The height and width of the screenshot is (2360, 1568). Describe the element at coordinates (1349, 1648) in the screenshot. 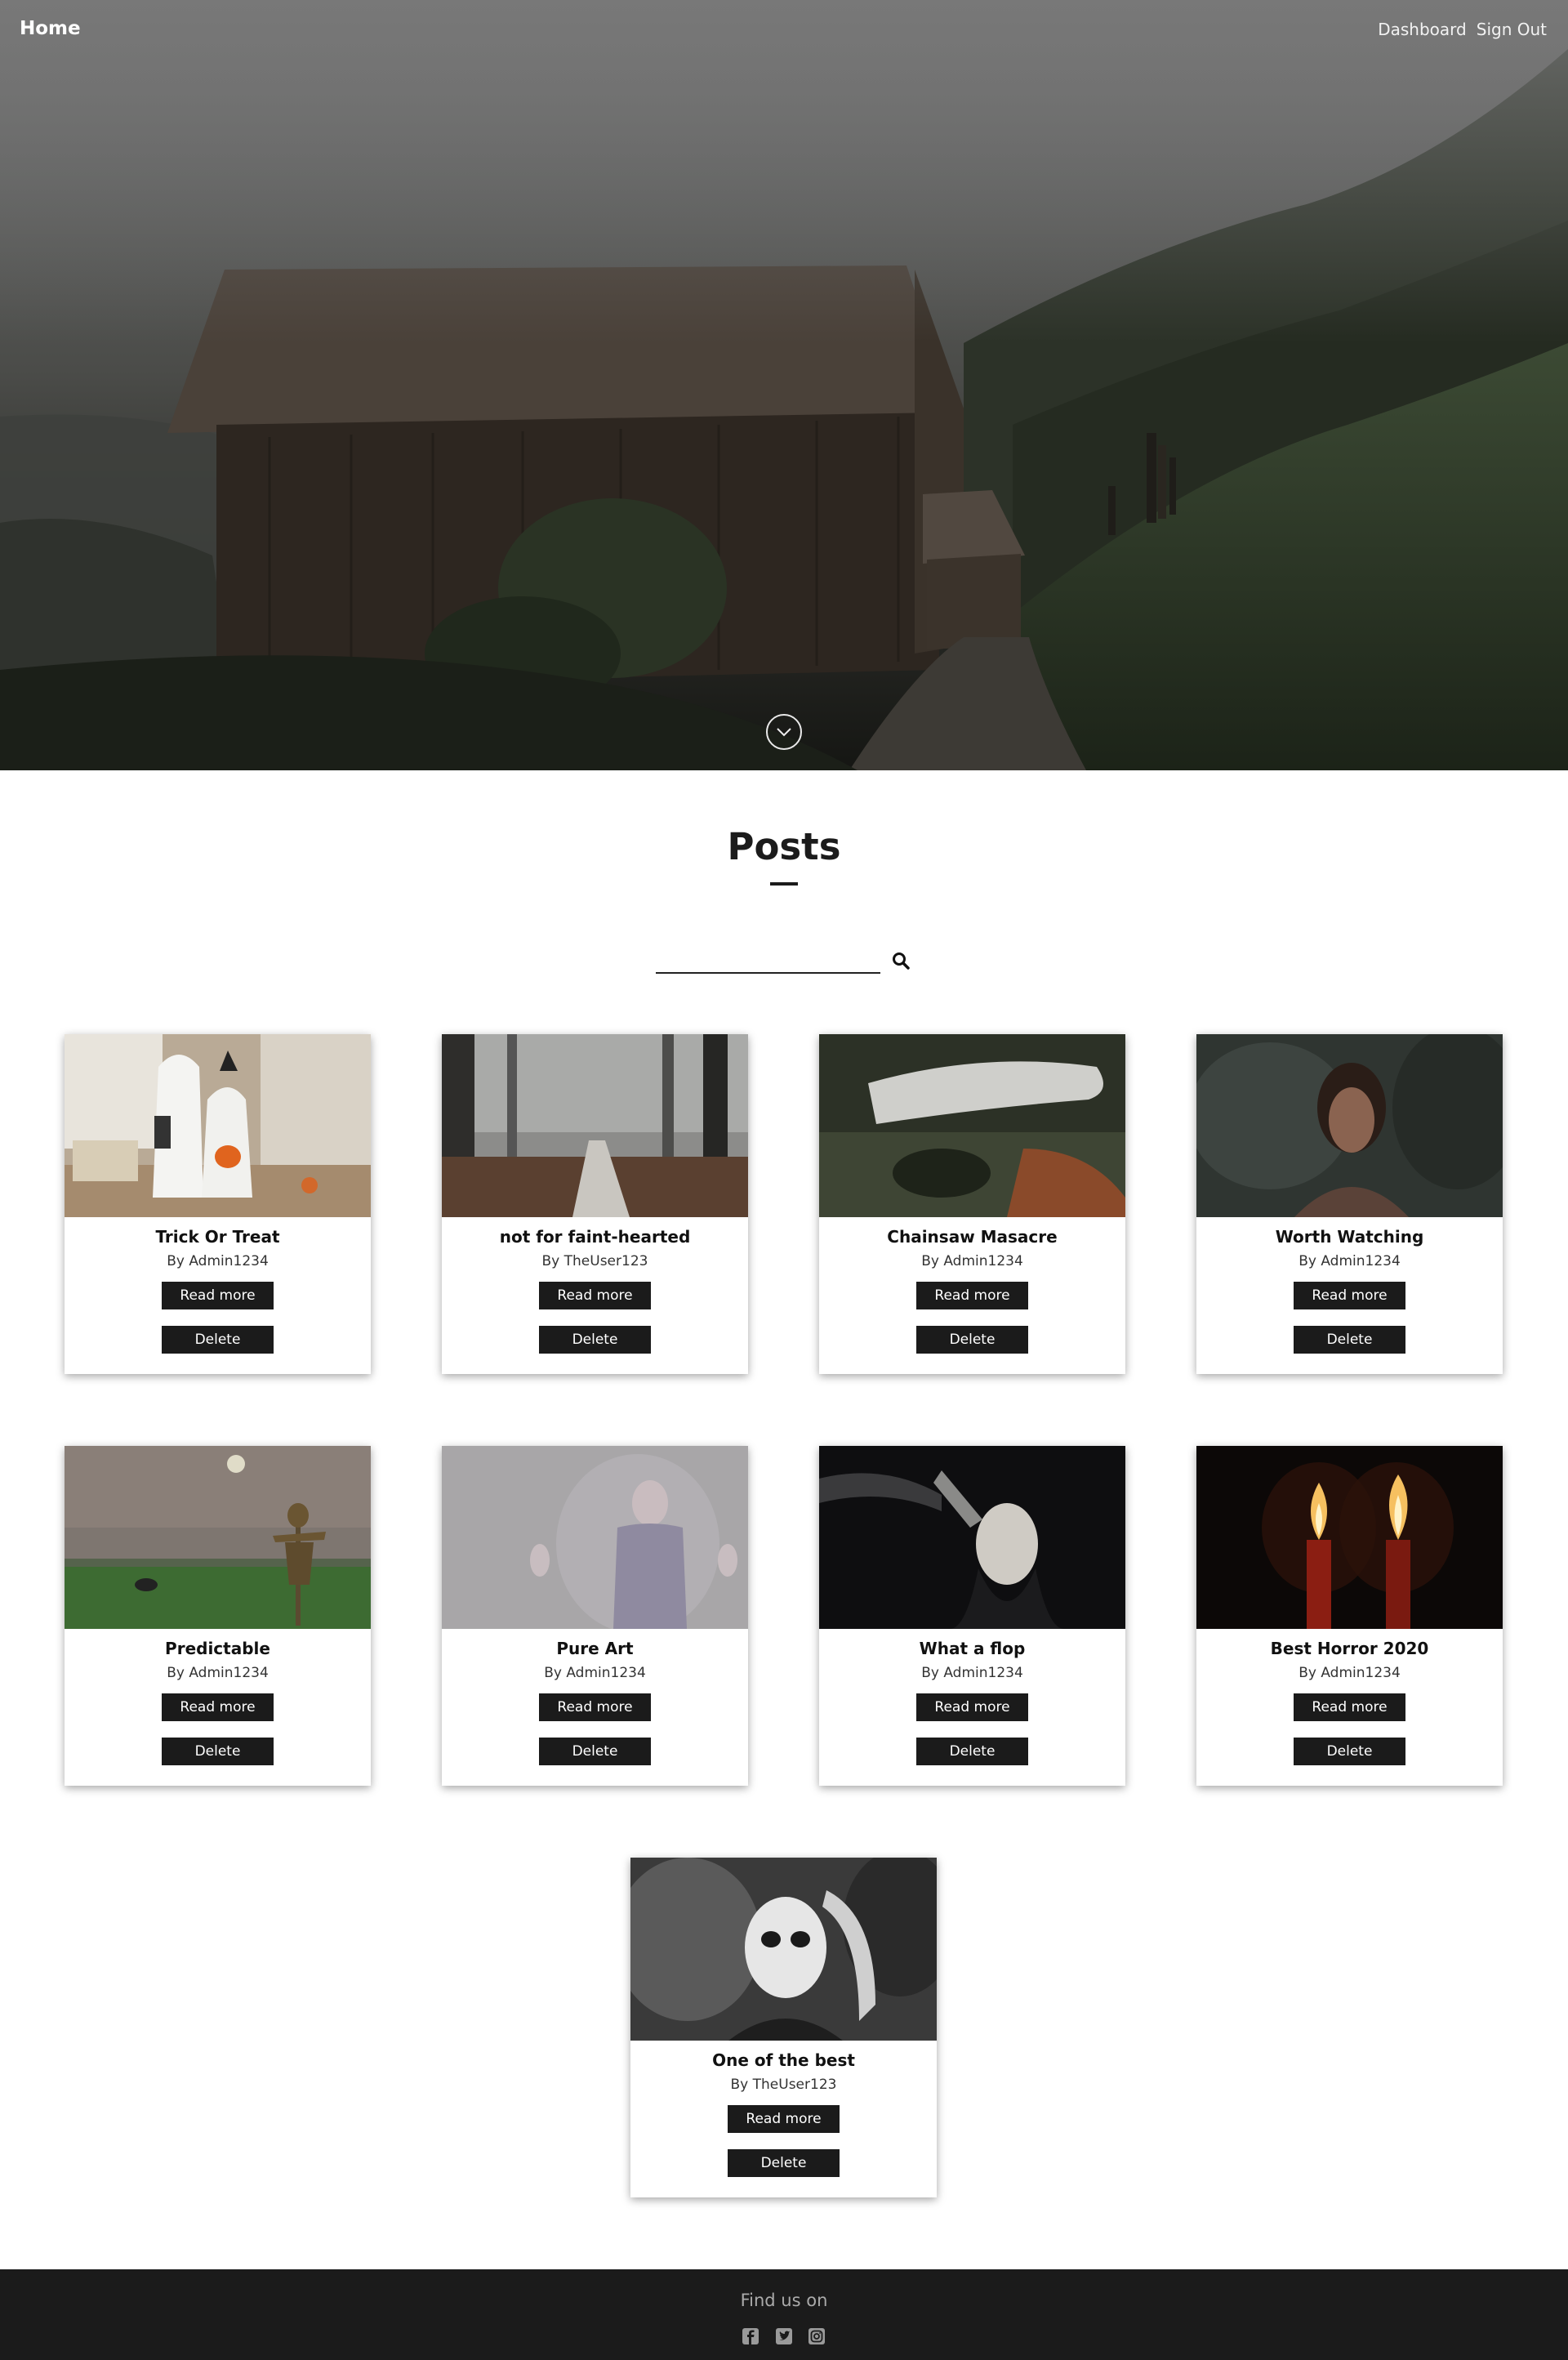

I see `post-title: Best Horror 2020` at that location.